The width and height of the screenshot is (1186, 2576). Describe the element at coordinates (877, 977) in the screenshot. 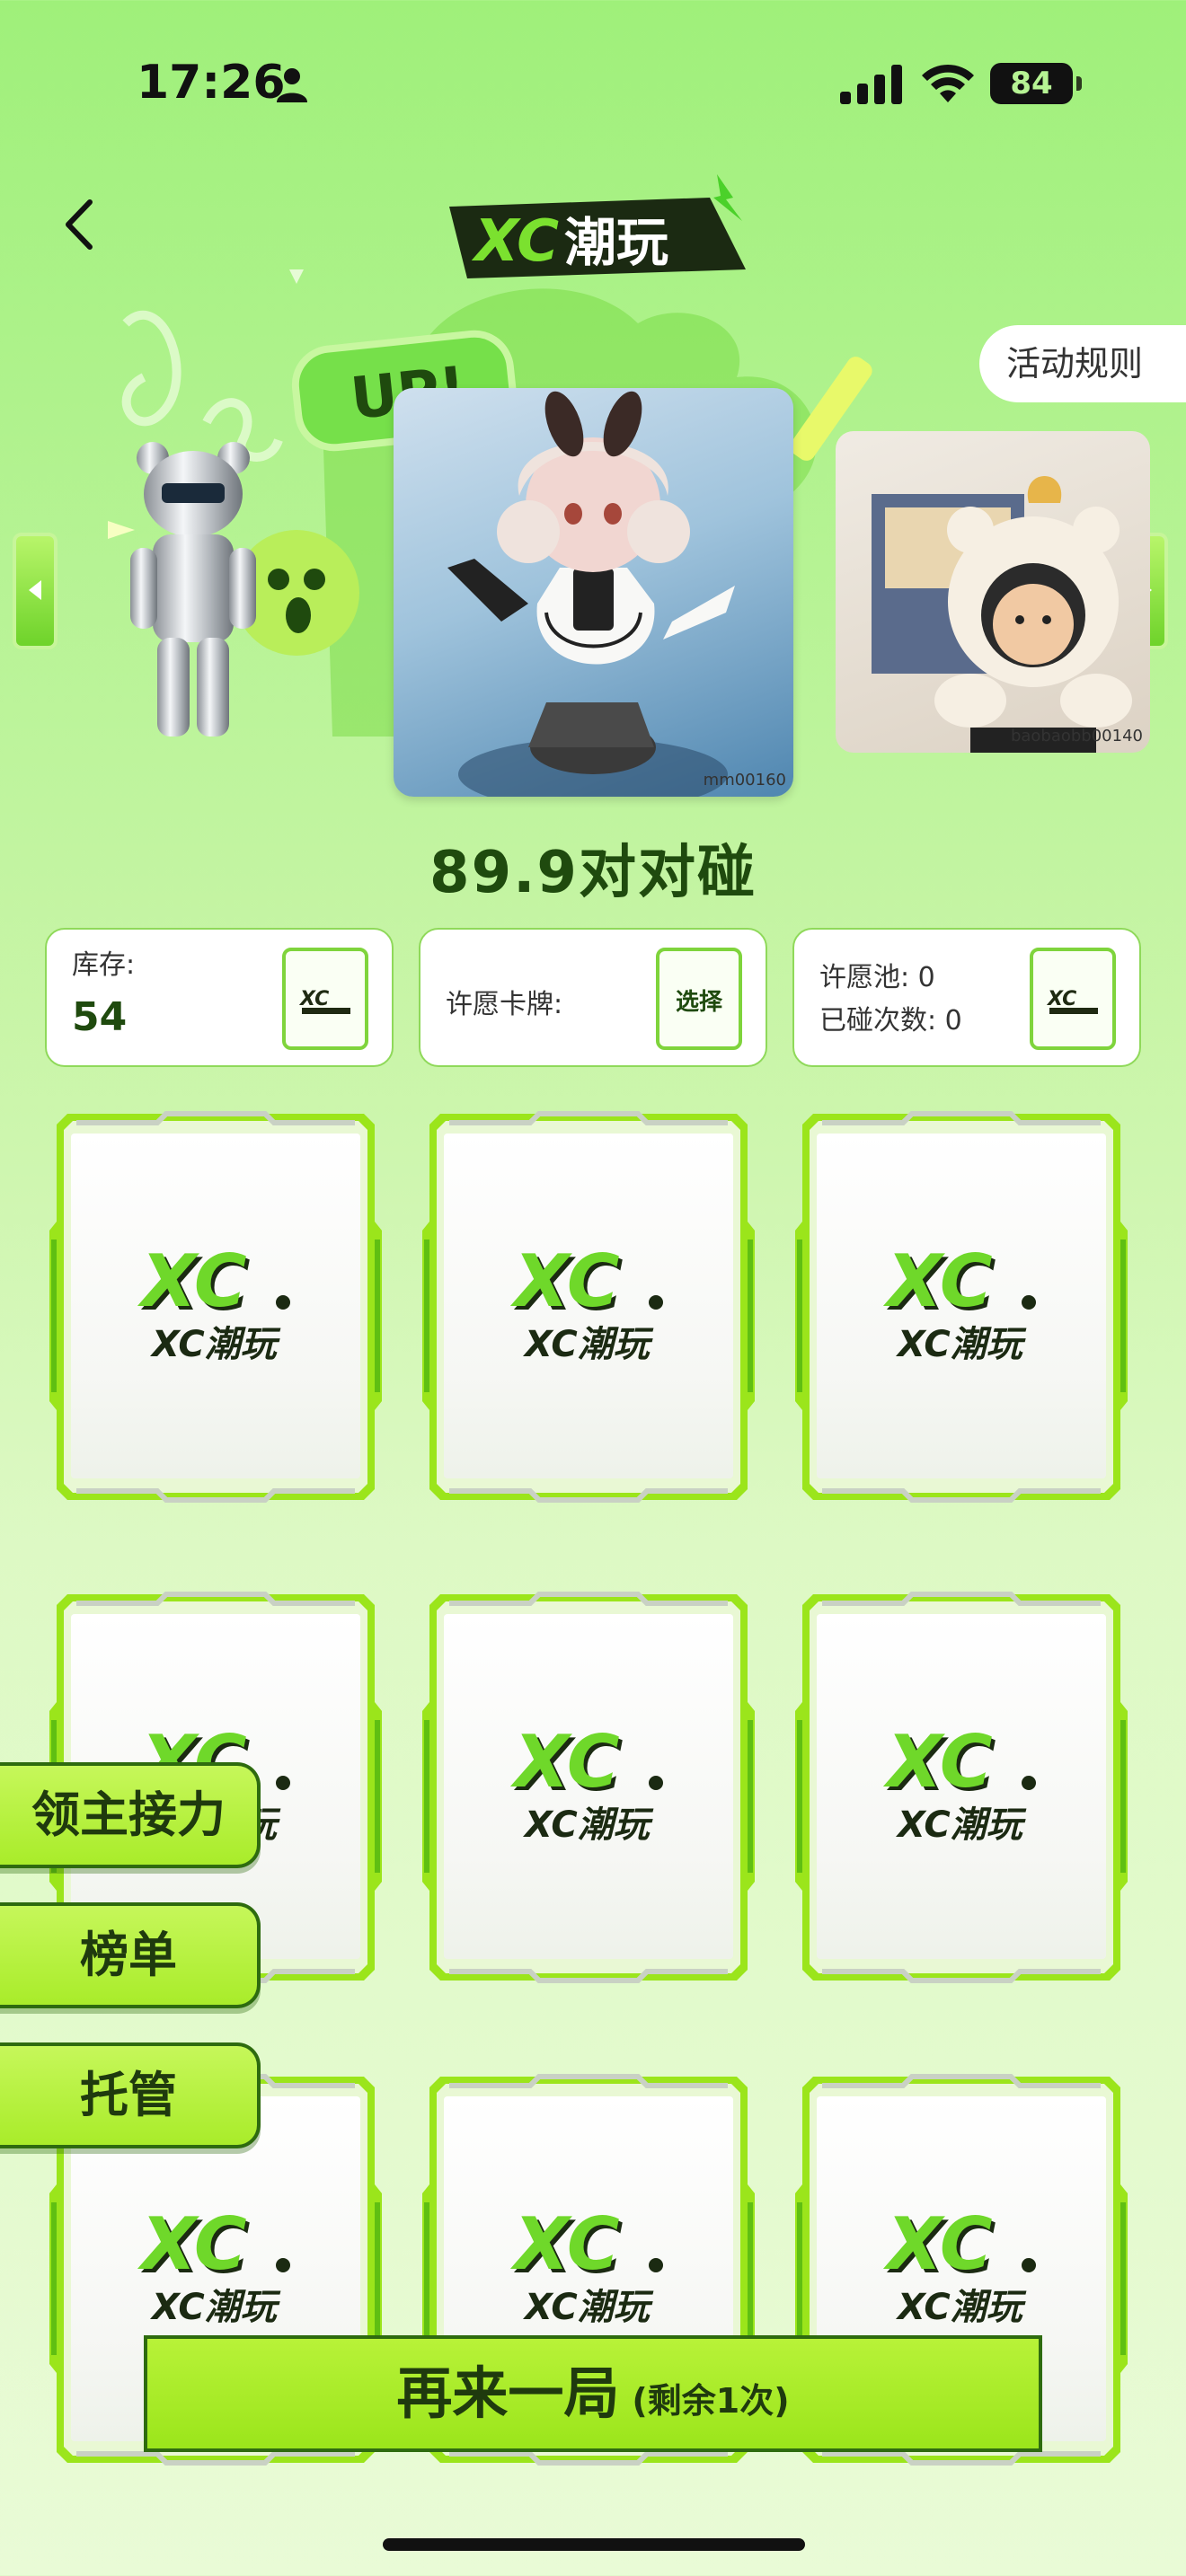

I see `wish-pool-label: 许愿池: 0` at that location.